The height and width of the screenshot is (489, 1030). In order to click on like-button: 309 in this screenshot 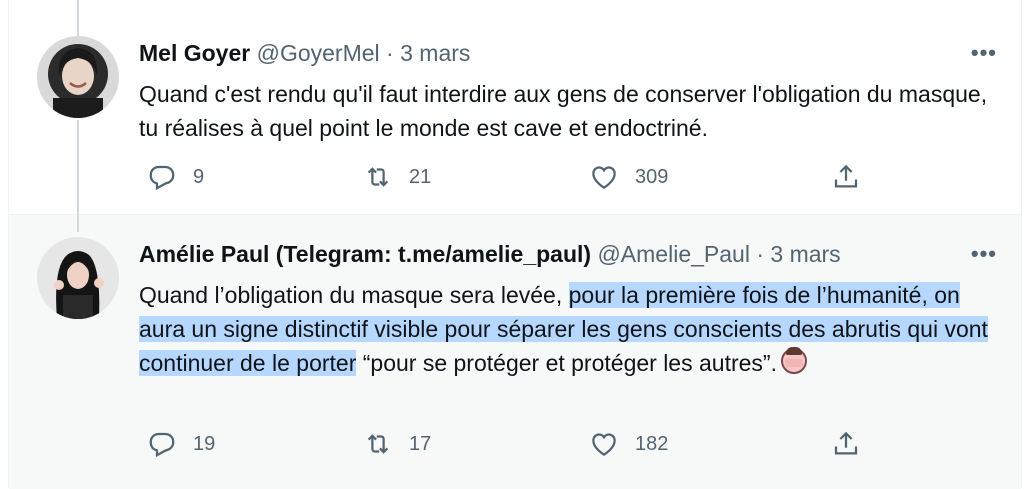, I will do `click(628, 177)`.